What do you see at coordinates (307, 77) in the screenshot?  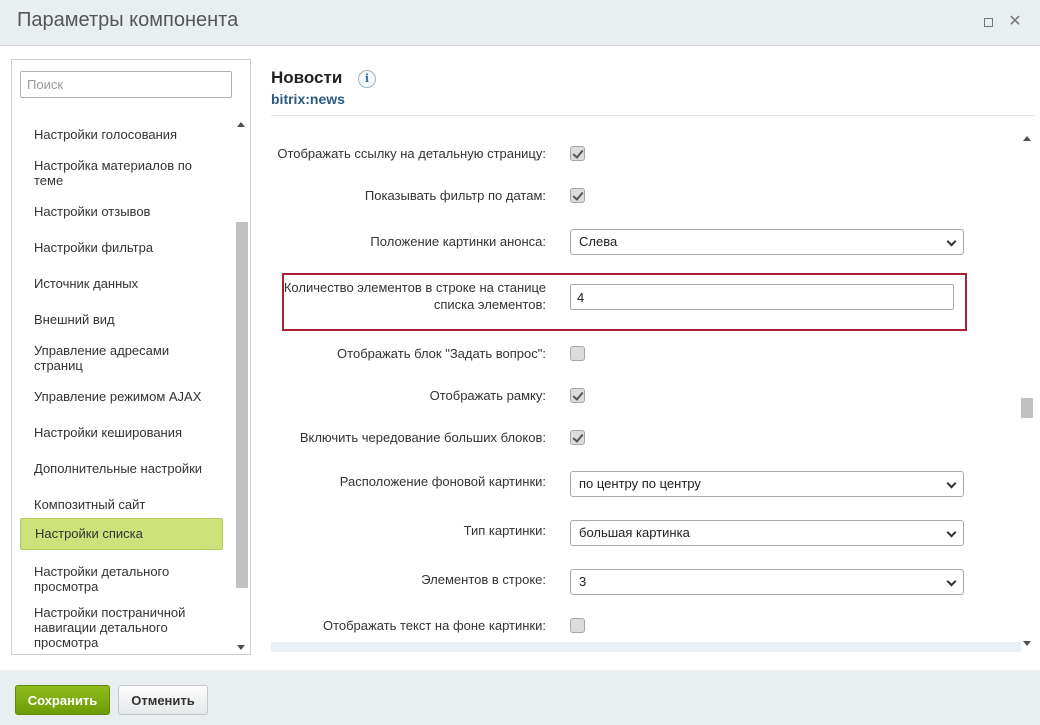 I see `component-title: Новости` at bounding box center [307, 77].